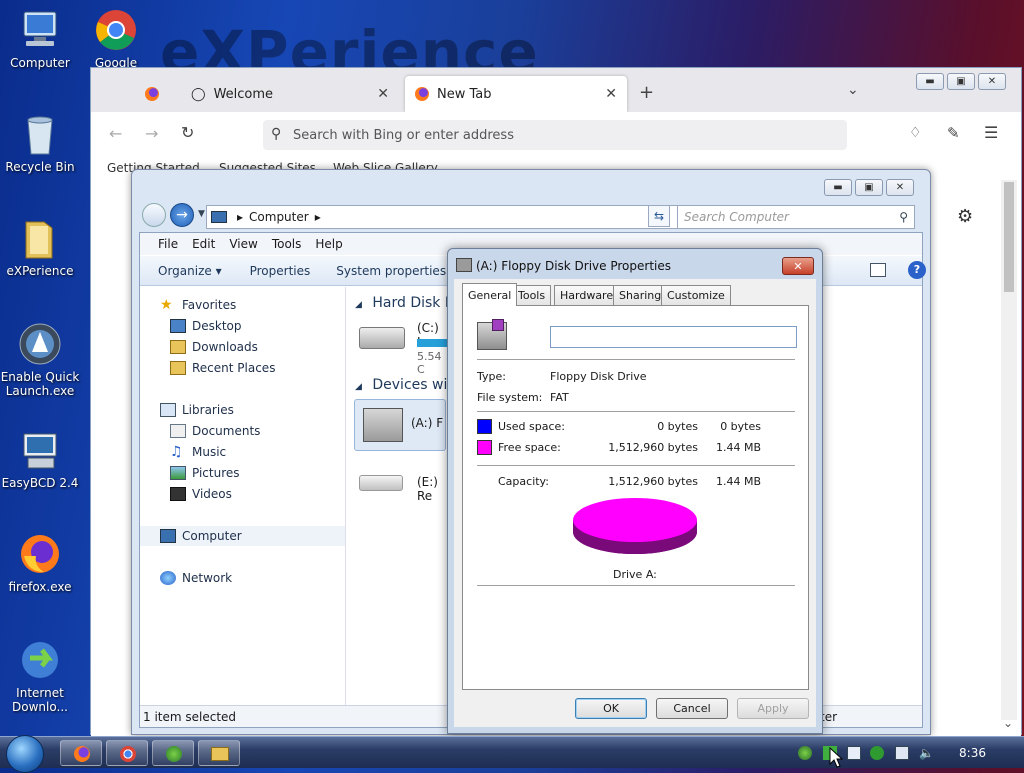  Describe the element at coordinates (490, 294) in the screenshot. I see `tab-general: General` at that location.